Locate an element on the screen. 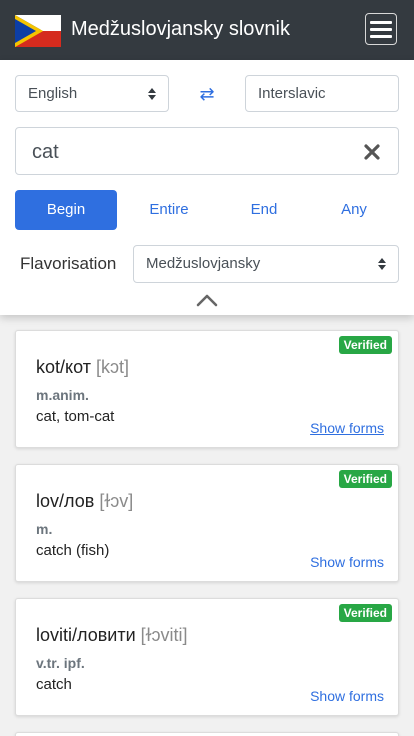  mode-begin-button: Begin is located at coordinates (66, 210).